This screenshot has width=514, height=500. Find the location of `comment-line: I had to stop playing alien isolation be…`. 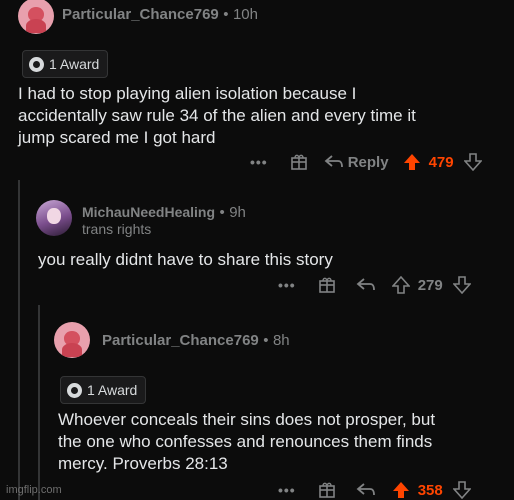

comment-line: I had to stop playing alien isolation be… is located at coordinates (187, 93).